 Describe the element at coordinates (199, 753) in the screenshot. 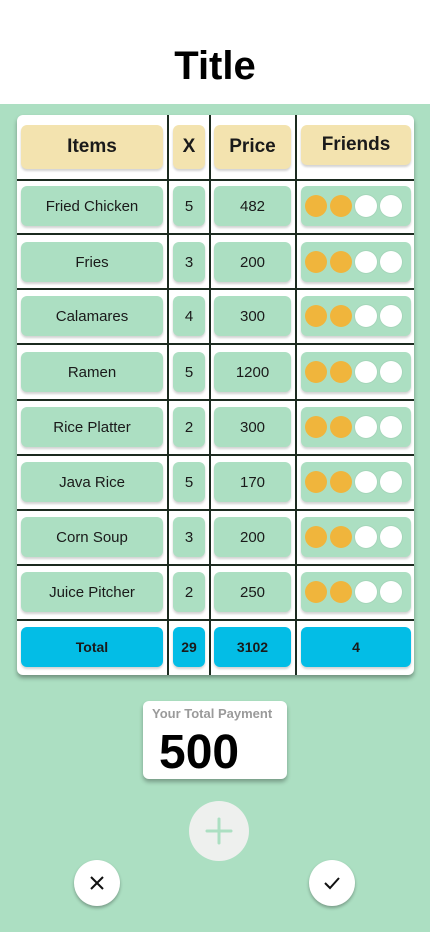

I see `total-payment-value: 500` at that location.